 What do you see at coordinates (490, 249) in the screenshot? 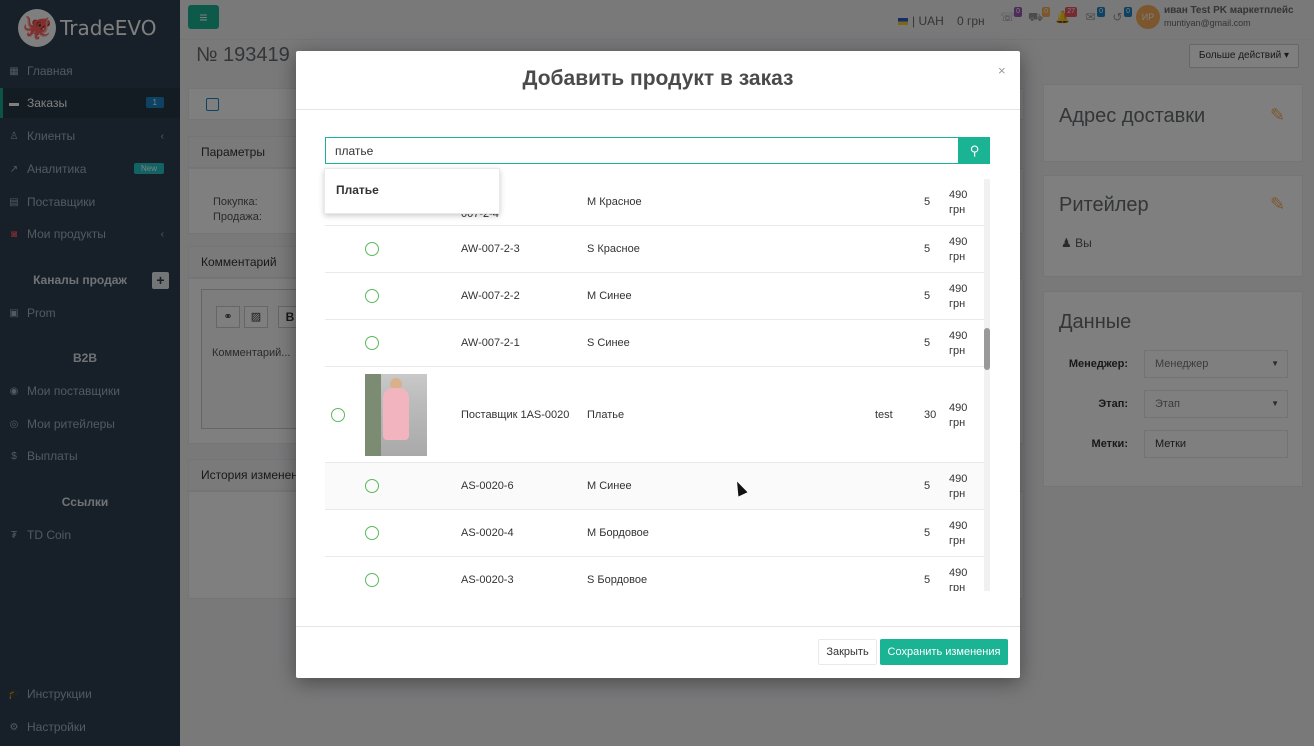
I see `row-sku: AW-007-2-3` at bounding box center [490, 249].